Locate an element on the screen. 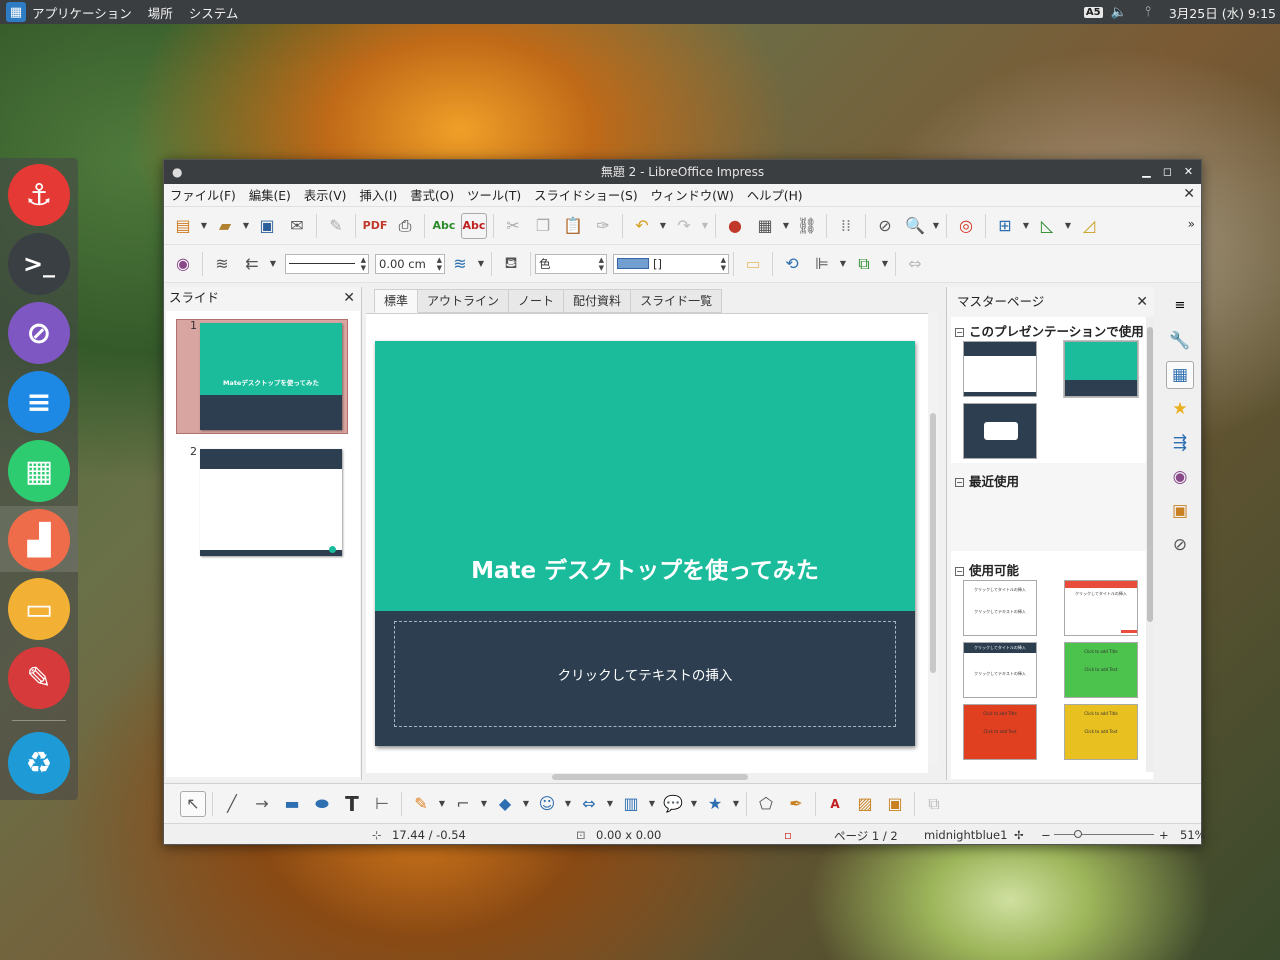 This screenshot has width=1280, height=960. section-used: − このプレゼンテーションで使用 is located at coordinates (1049, 330).